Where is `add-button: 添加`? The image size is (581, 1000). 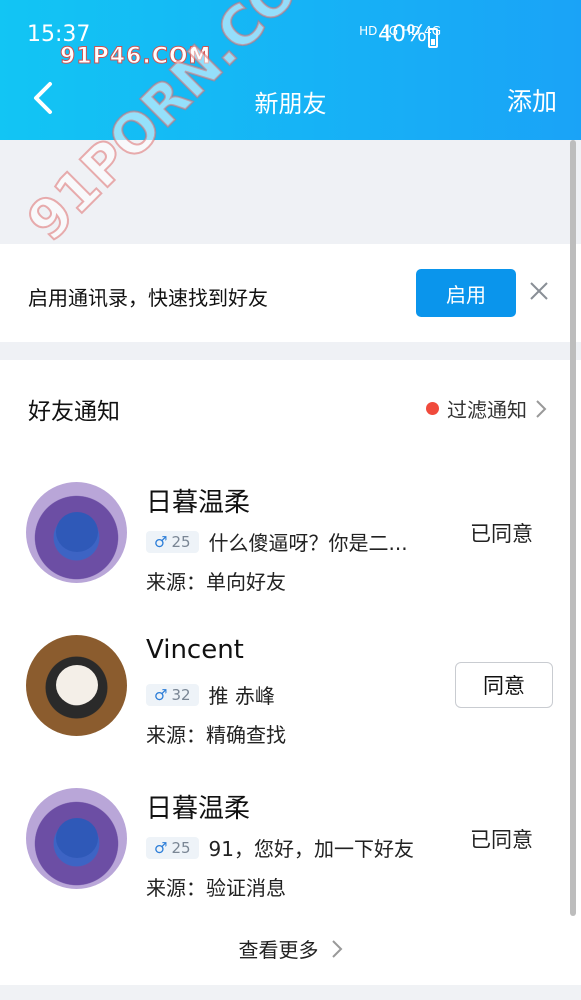
add-button: 添加 is located at coordinates (532, 100).